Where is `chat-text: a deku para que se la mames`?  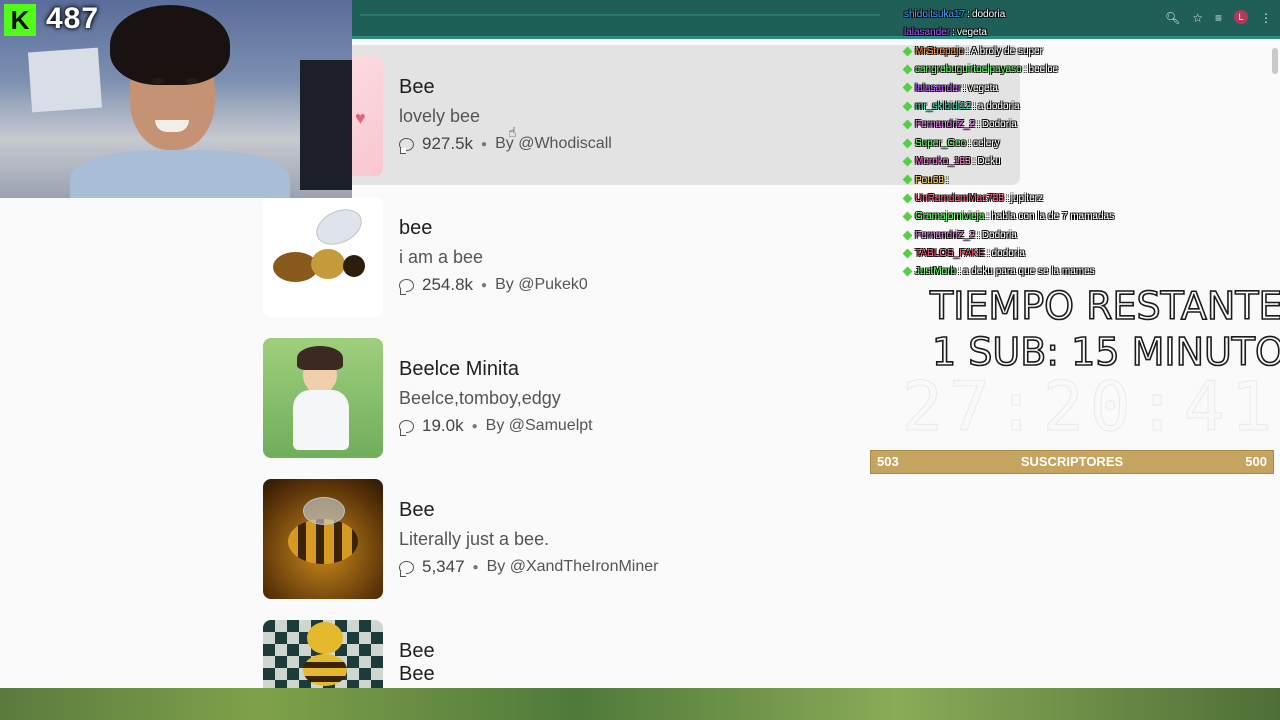
chat-text: a deku para que se la mames is located at coordinates (1028, 272).